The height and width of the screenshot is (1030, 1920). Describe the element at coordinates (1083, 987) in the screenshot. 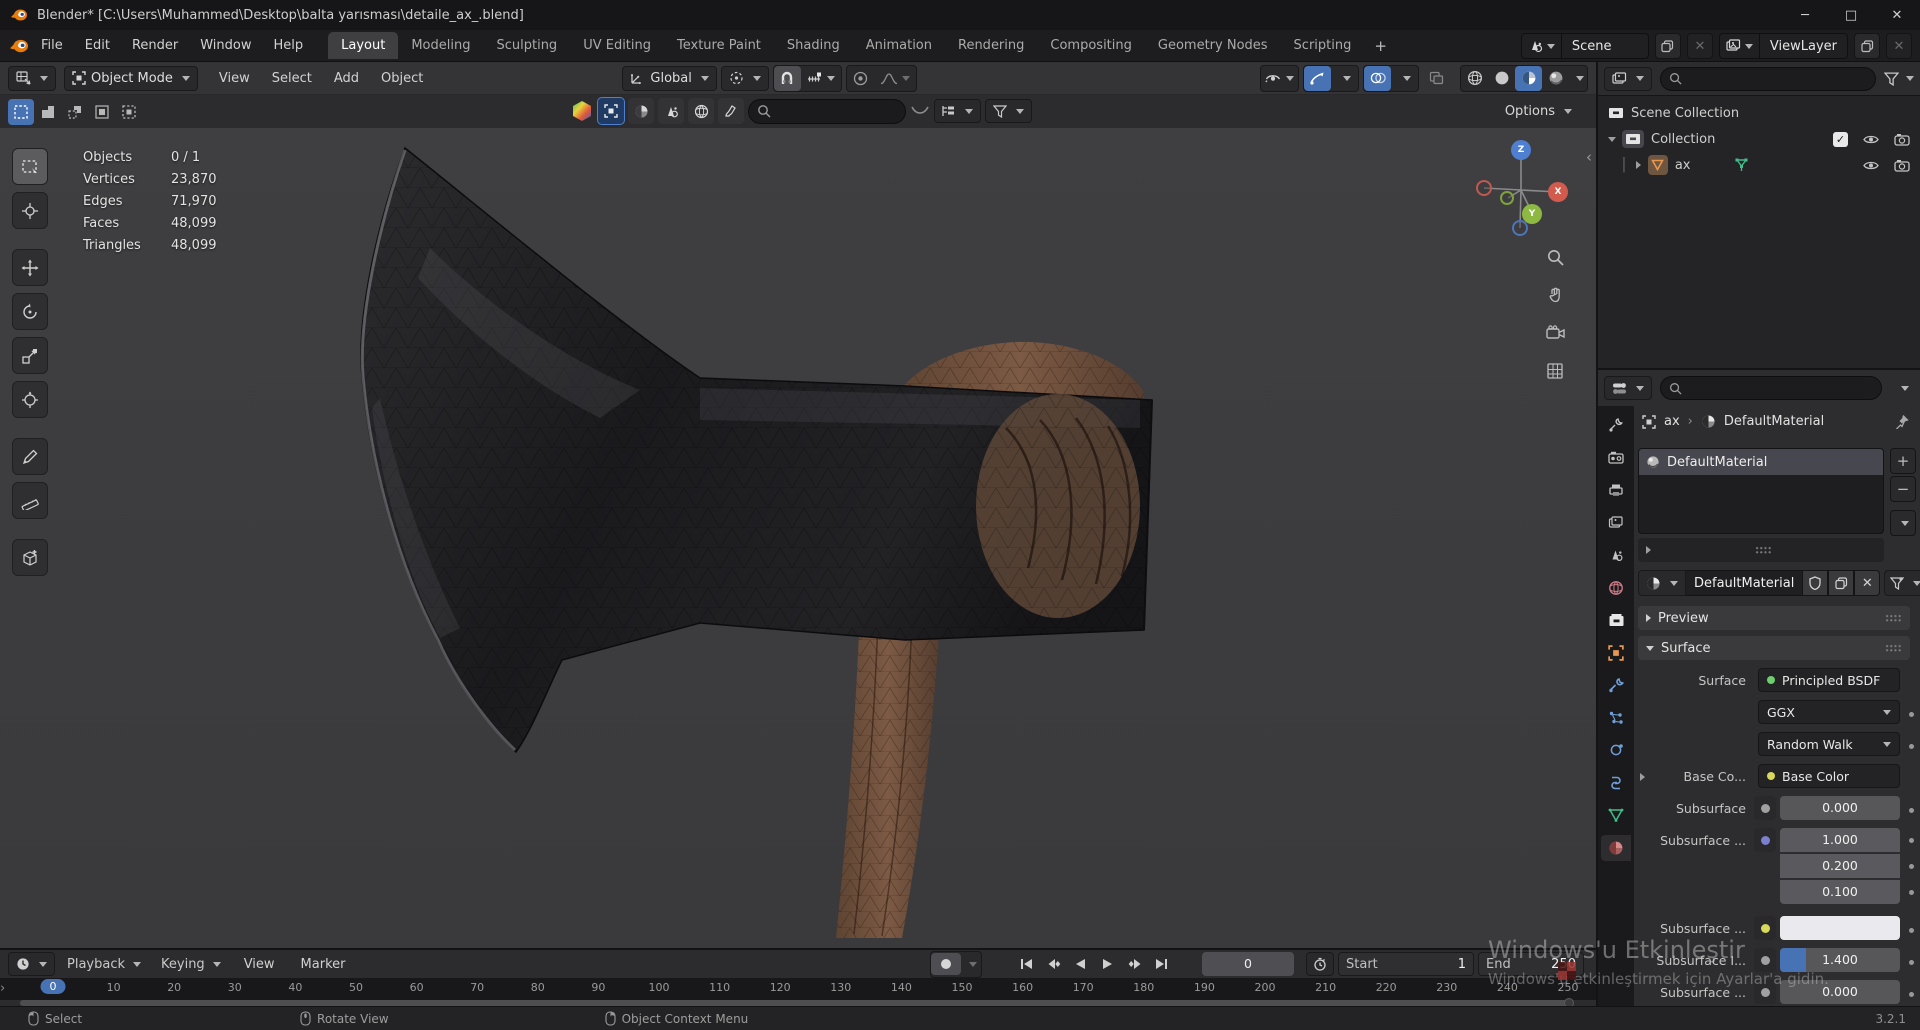

I see `ruler-tick: 170` at that location.